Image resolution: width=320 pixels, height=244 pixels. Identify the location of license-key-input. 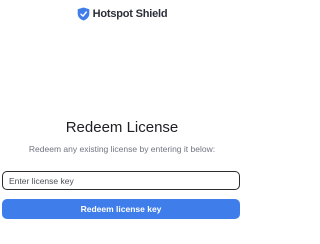
(121, 180).